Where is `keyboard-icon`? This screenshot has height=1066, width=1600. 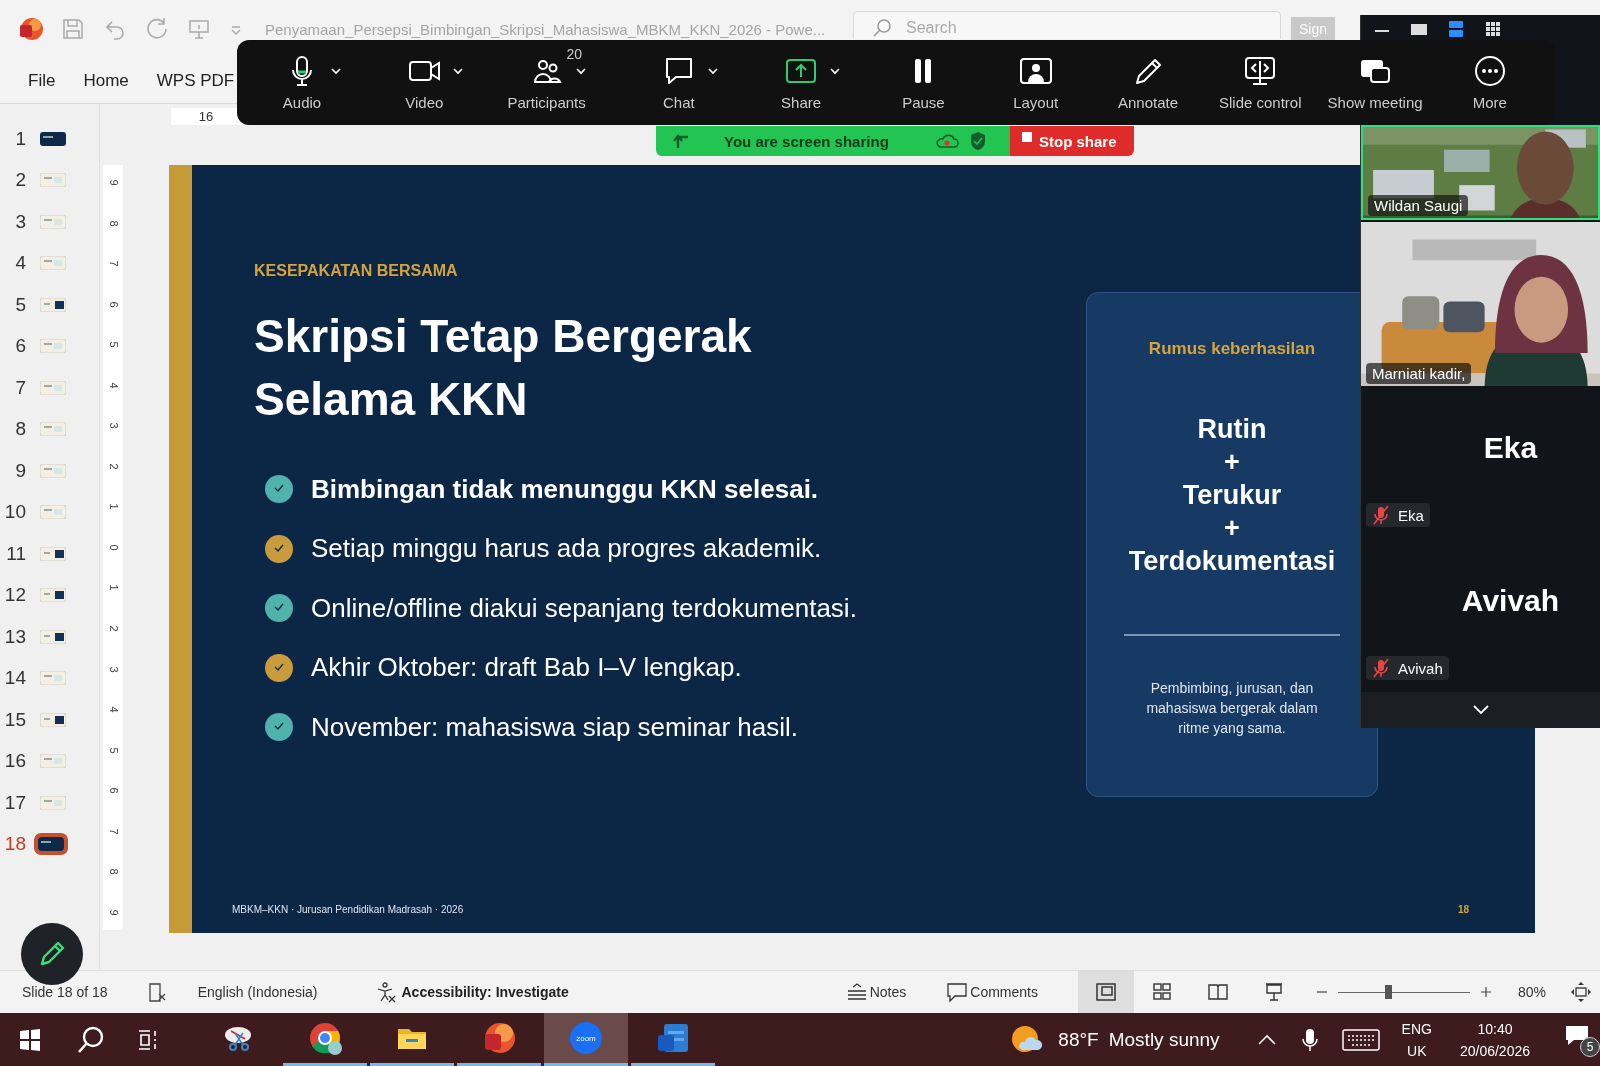 keyboard-icon is located at coordinates (1360, 1039).